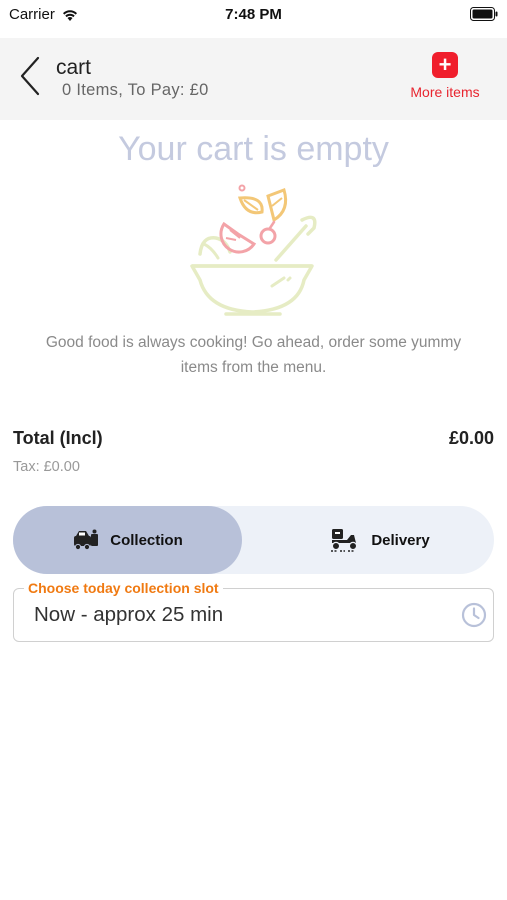  What do you see at coordinates (445, 92) in the screenshot?
I see `more-items-label: More items` at bounding box center [445, 92].